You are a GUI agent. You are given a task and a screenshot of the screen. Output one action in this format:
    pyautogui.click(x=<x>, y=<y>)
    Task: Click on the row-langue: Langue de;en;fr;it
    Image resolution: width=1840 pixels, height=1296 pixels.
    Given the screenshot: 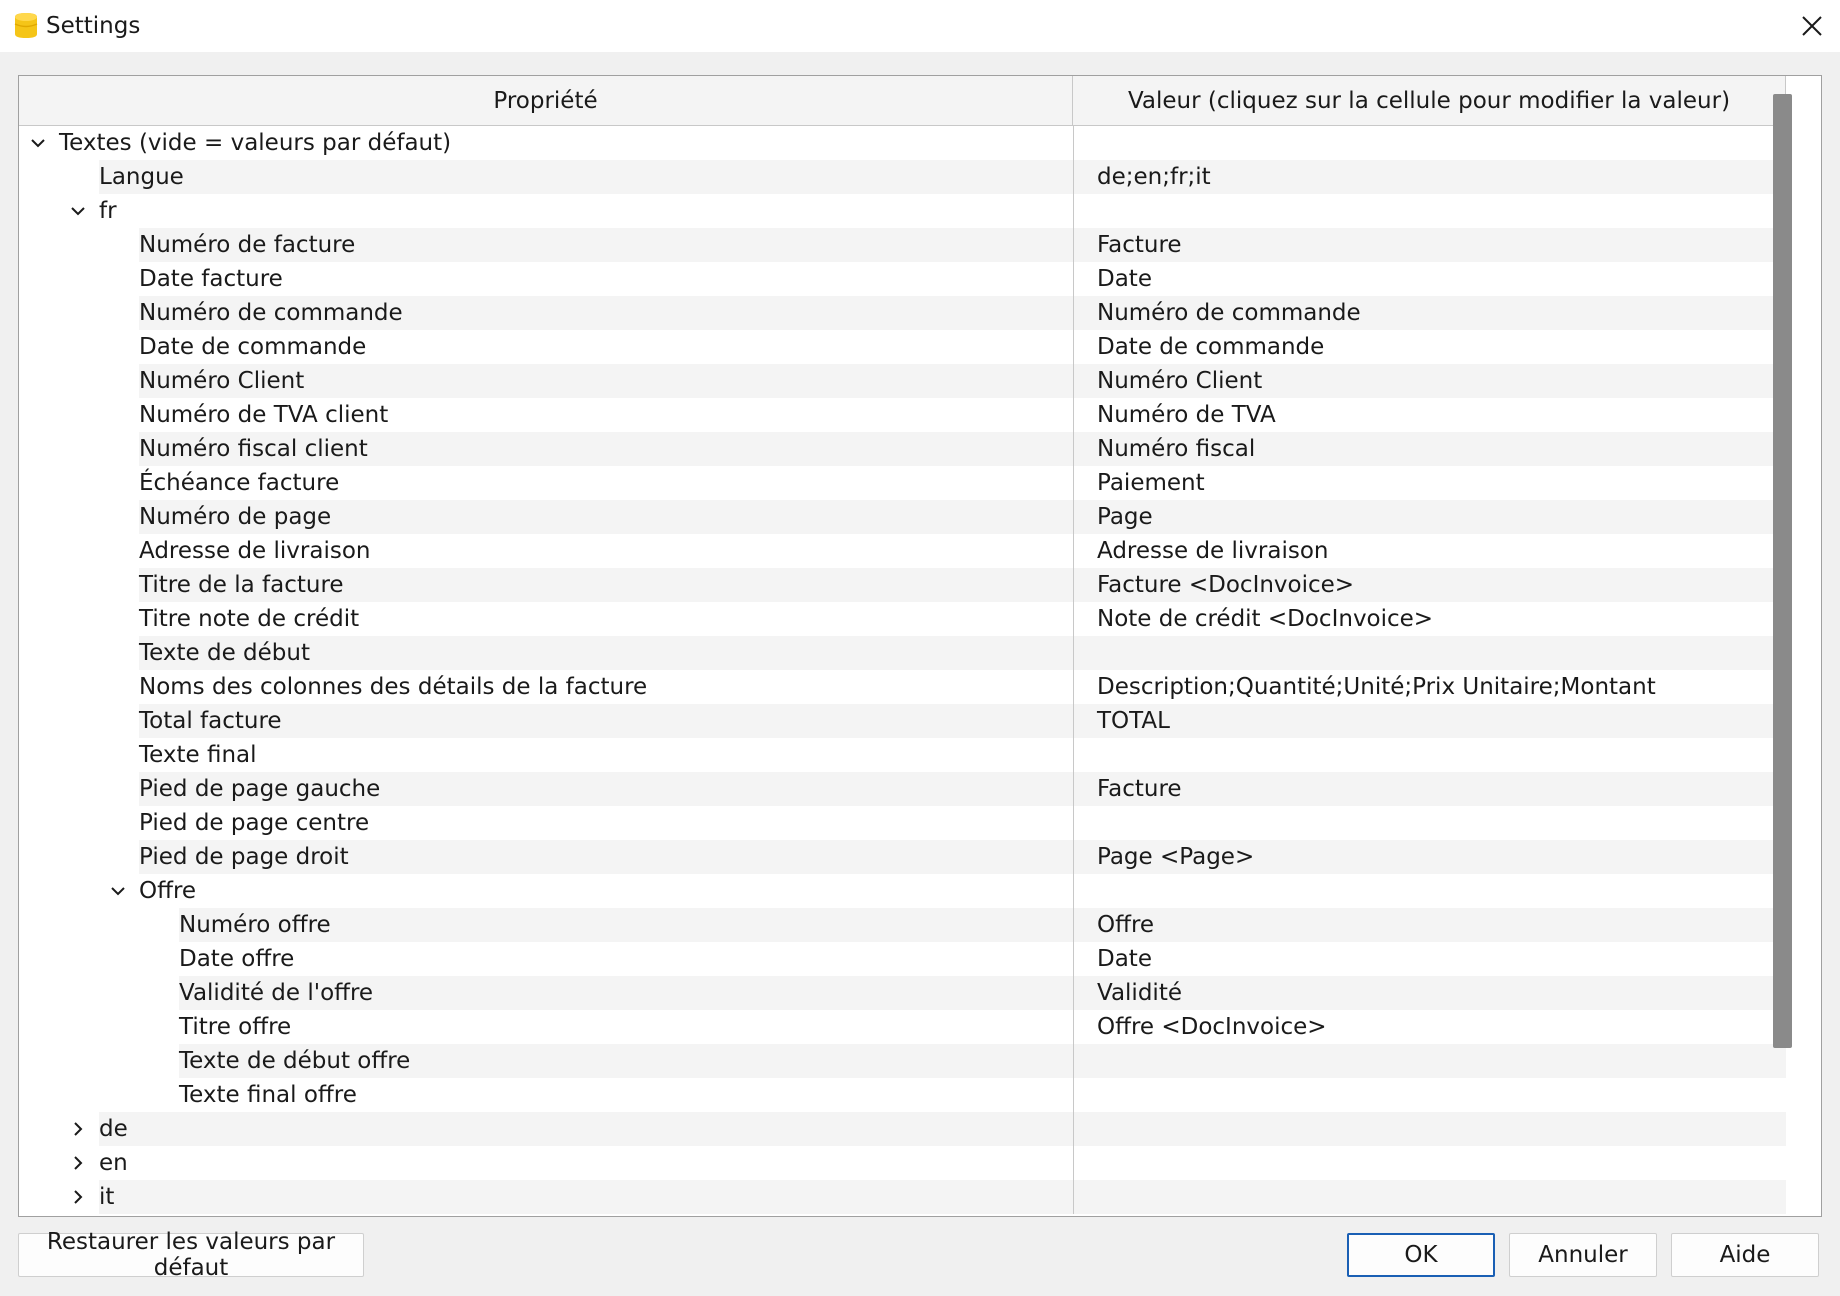 What is the action you would take?
    pyautogui.click(x=902, y=177)
    